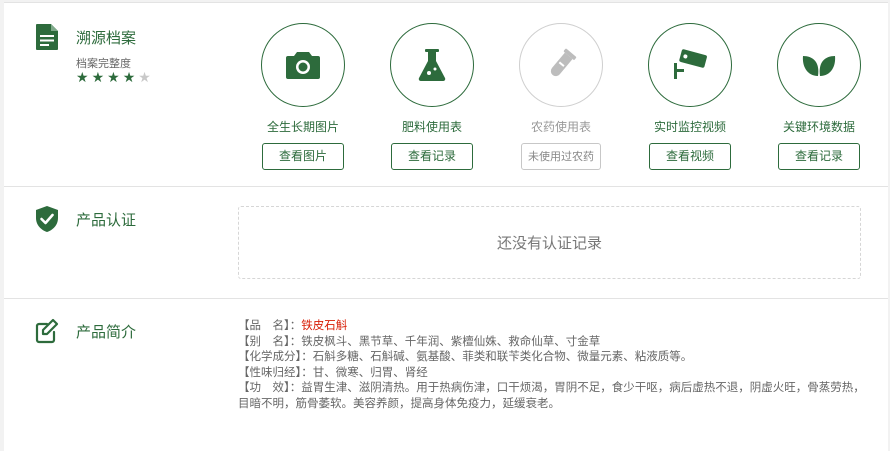 The width and height of the screenshot is (890, 451). I want to click on view-video-button: 查看视频, so click(690, 156).